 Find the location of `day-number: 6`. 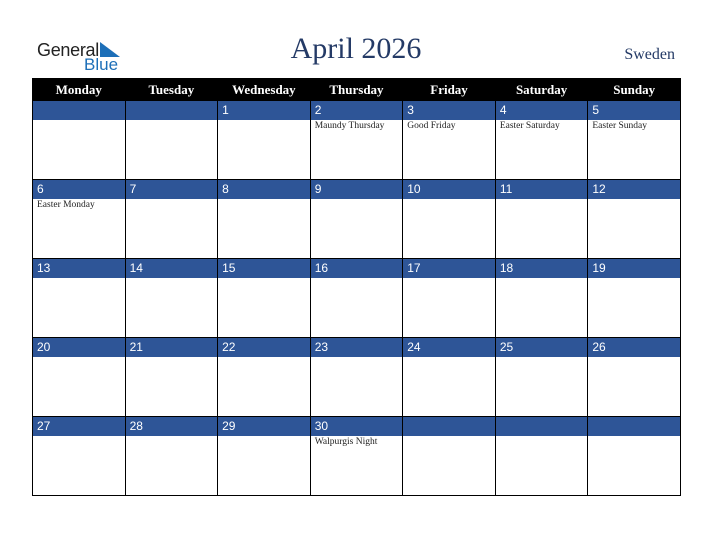

day-number: 6 is located at coordinates (79, 189).